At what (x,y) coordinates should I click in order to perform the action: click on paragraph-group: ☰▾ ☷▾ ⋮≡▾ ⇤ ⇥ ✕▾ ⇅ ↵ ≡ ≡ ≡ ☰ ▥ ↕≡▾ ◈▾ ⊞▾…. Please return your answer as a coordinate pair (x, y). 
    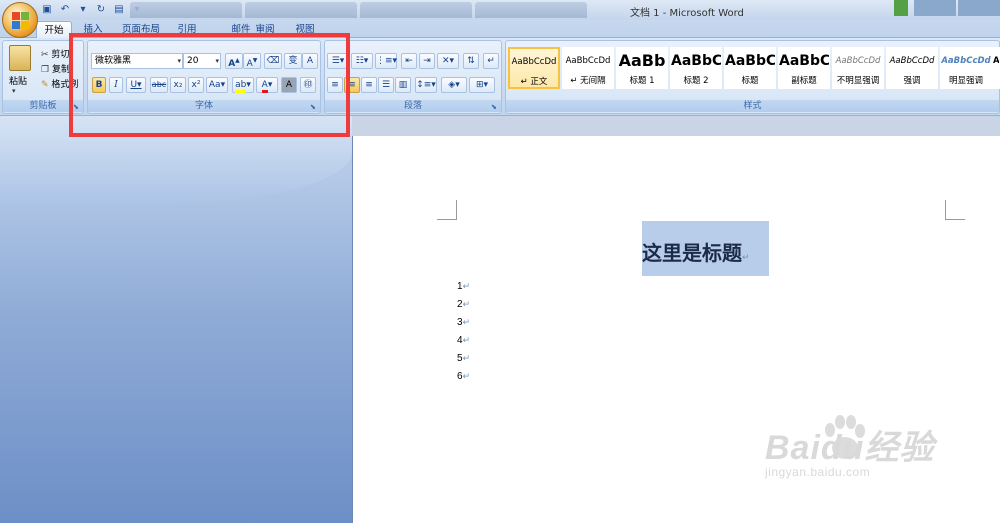
    Looking at the image, I should click on (413, 77).